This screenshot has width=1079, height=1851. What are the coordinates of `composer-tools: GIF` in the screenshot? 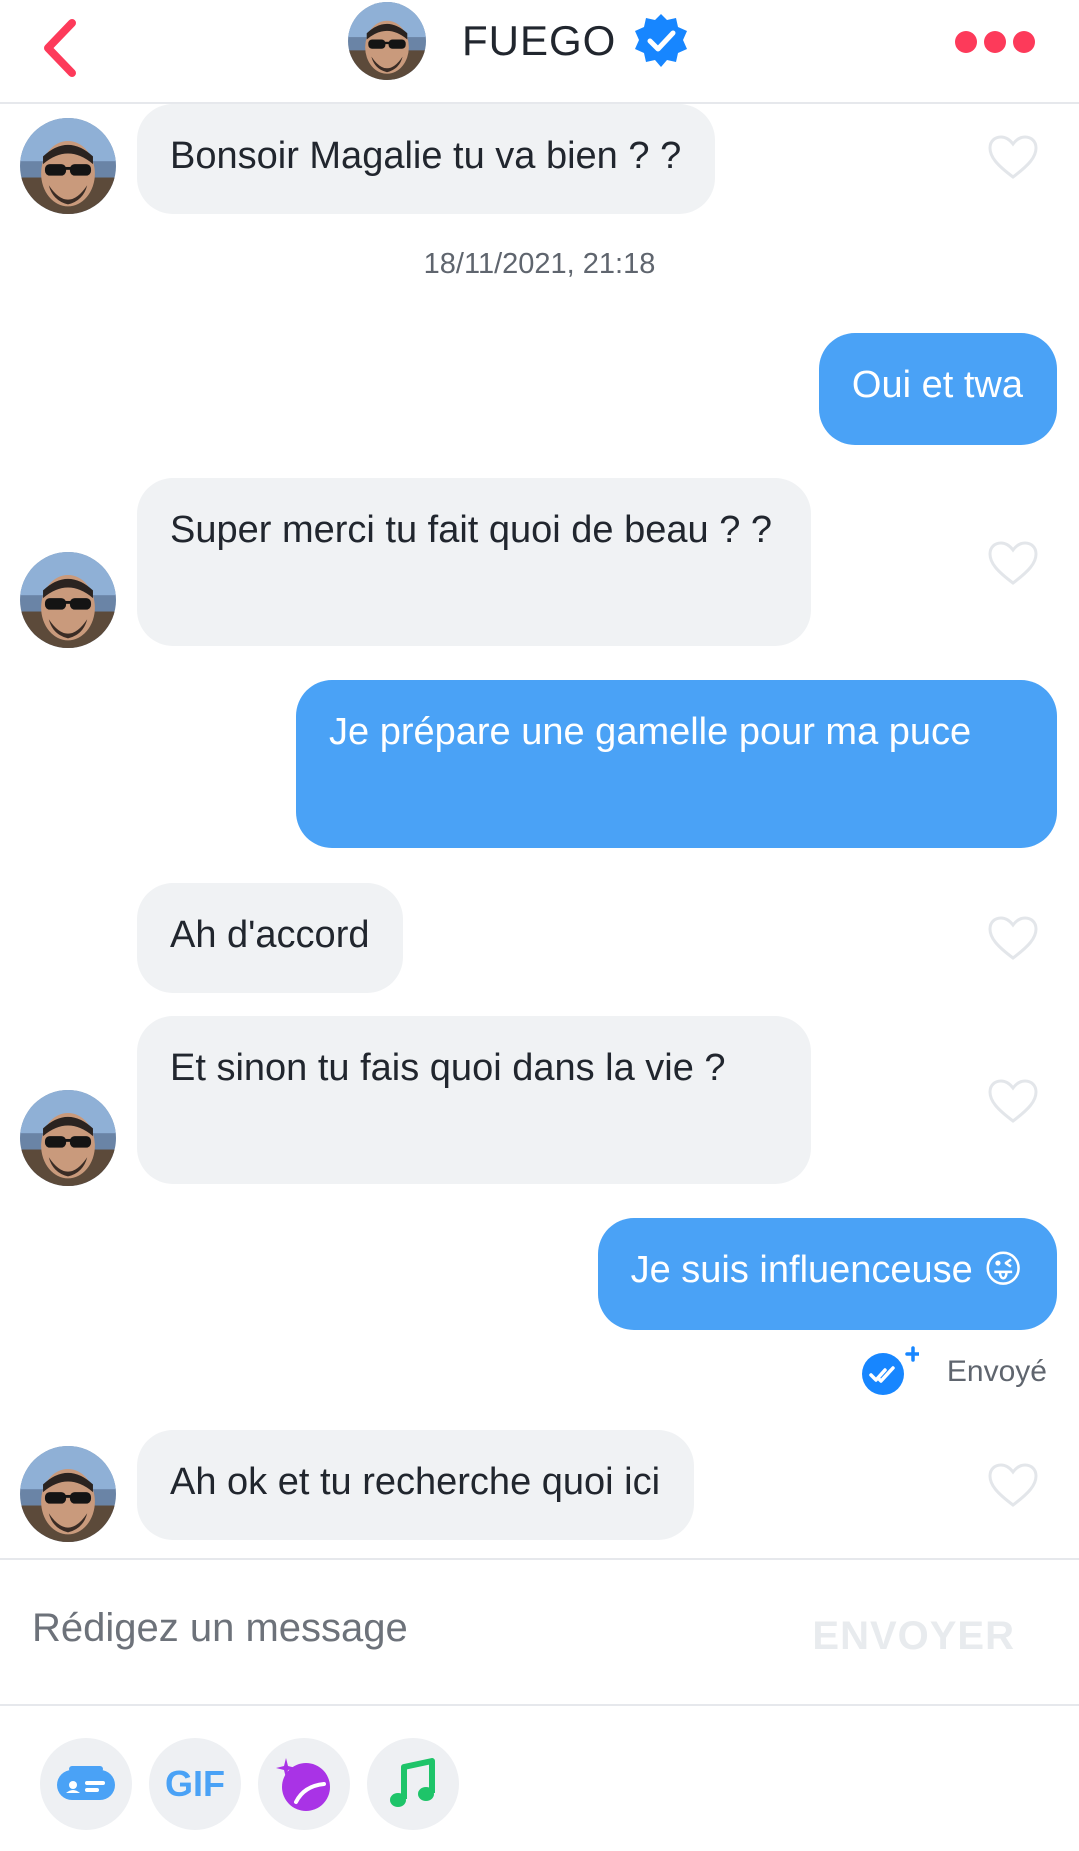 It's located at (258, 1784).